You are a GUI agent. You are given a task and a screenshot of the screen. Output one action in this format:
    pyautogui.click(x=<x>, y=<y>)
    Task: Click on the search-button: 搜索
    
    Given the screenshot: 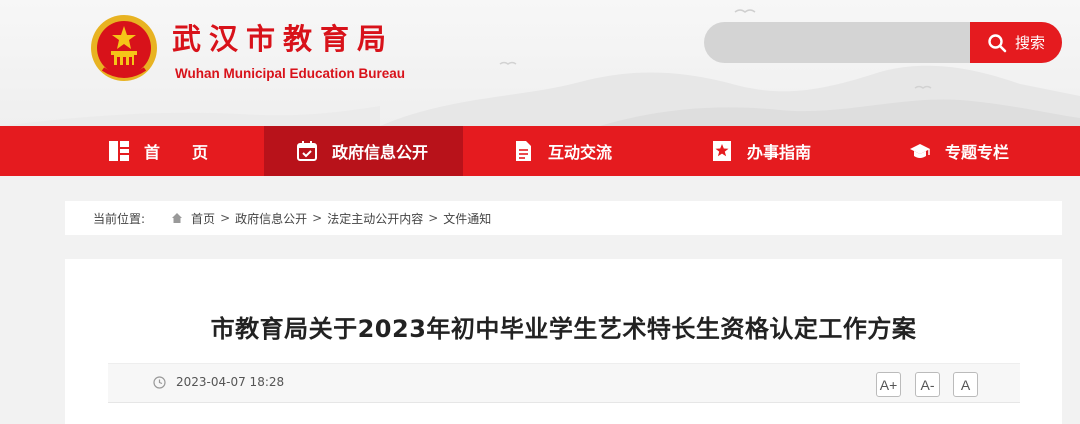 What is the action you would take?
    pyautogui.click(x=1016, y=42)
    